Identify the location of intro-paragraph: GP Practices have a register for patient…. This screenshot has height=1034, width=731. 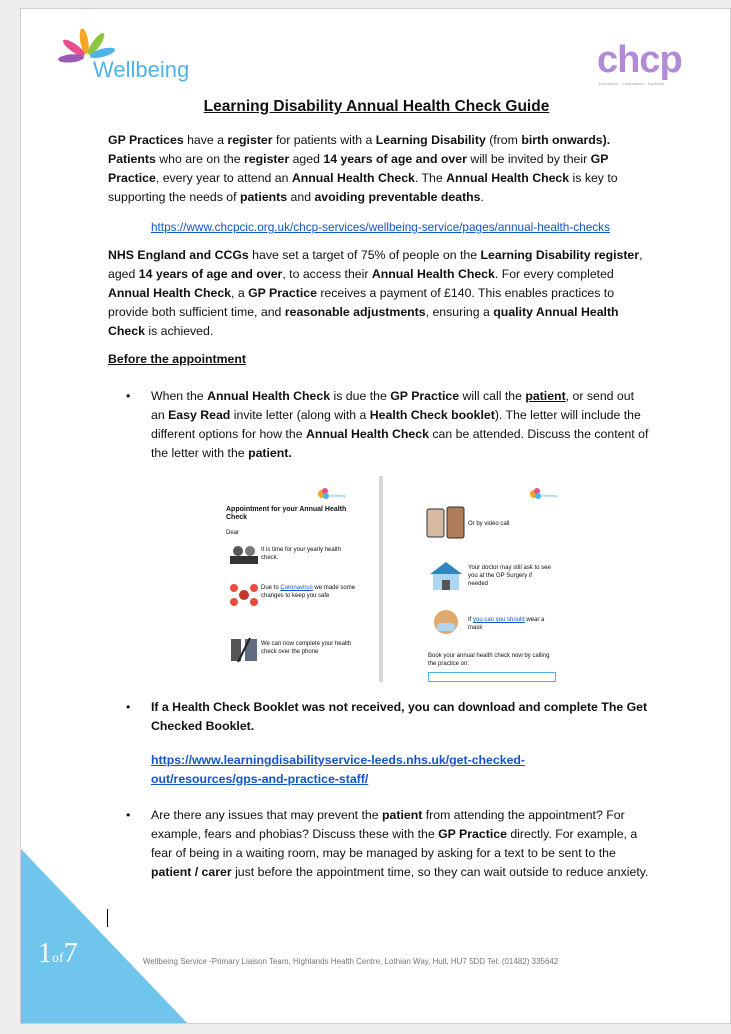
(363, 168).